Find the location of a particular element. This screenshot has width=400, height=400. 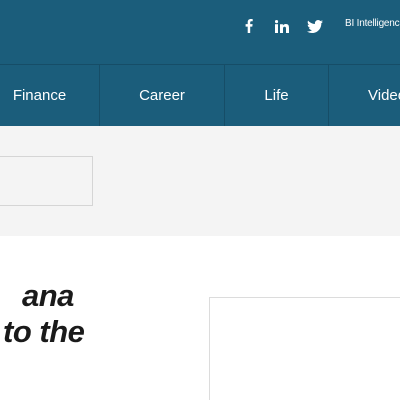

nav-item-career: Career is located at coordinates (162, 95).